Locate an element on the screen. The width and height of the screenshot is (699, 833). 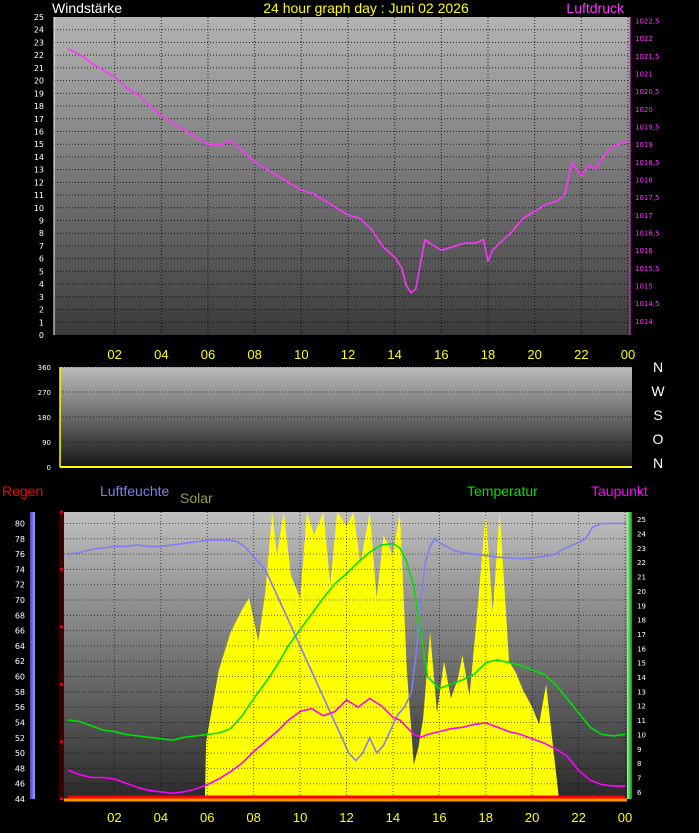
wind-tick-label: 7 is located at coordinates (41, 246).